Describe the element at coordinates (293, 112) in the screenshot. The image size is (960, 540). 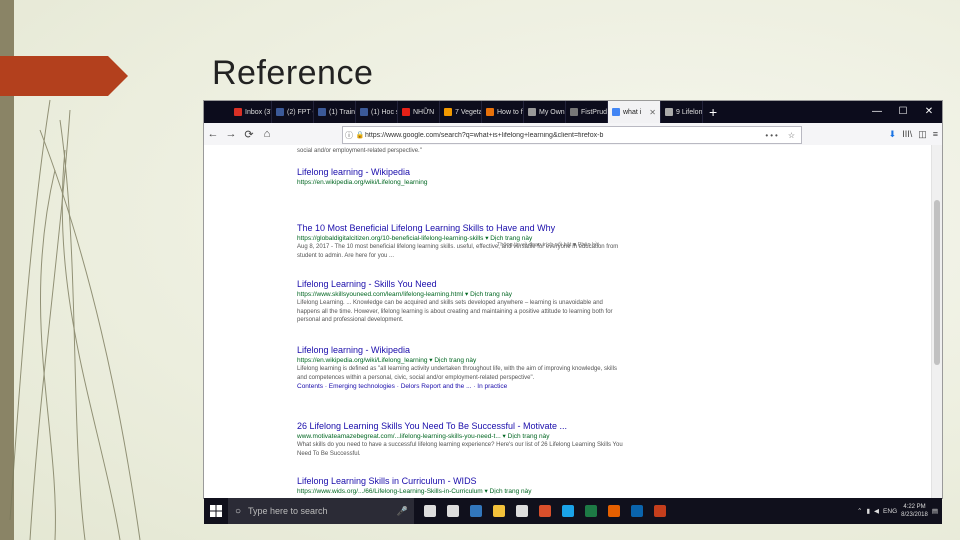
I see `browser-tab: (2) FPT Ob` at that location.